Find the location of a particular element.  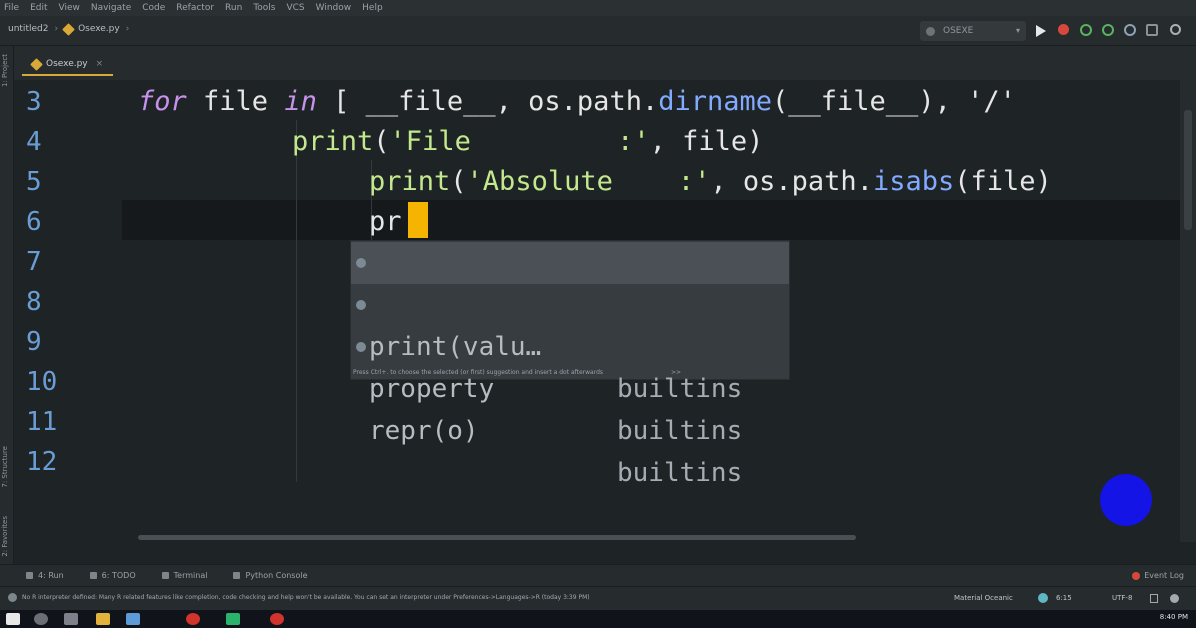

stop-icon is located at coordinates (1063, 29).